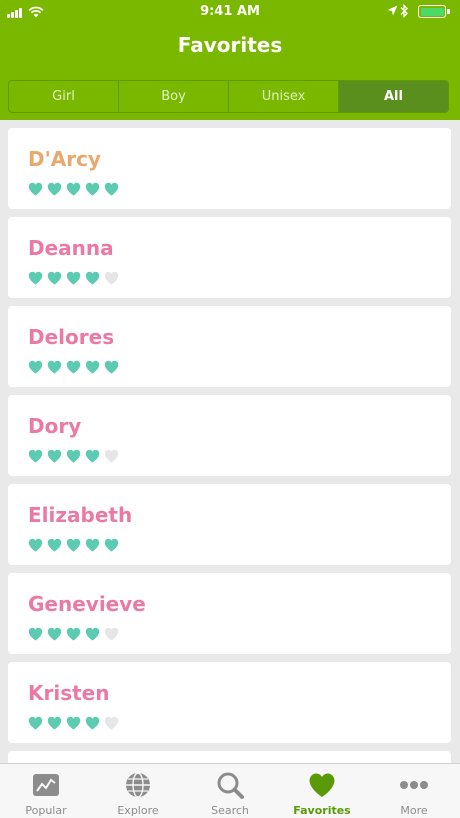  Describe the element at coordinates (322, 785) in the screenshot. I see `heart-icon` at that location.